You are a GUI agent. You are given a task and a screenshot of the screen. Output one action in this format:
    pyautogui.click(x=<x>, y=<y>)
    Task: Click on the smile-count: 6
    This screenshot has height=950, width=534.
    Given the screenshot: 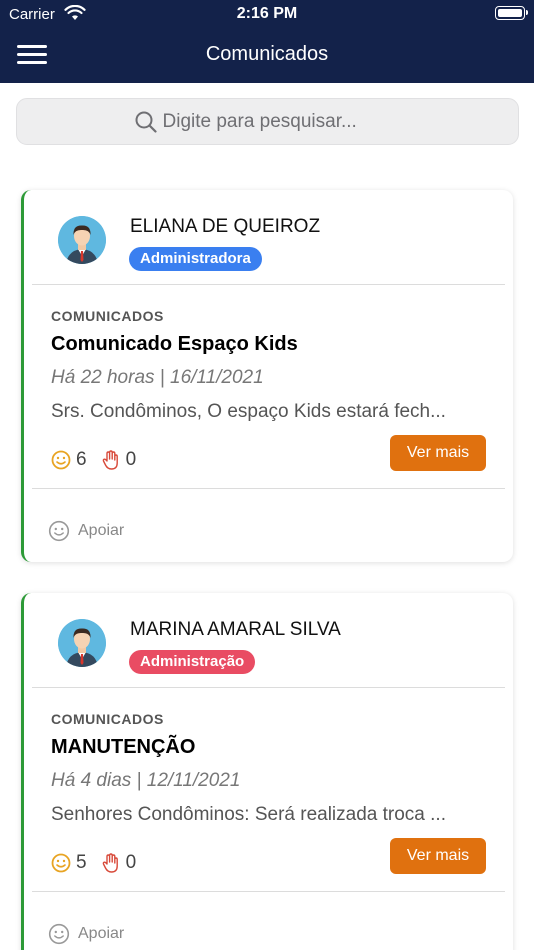 What is the action you would take?
    pyautogui.click(x=81, y=459)
    